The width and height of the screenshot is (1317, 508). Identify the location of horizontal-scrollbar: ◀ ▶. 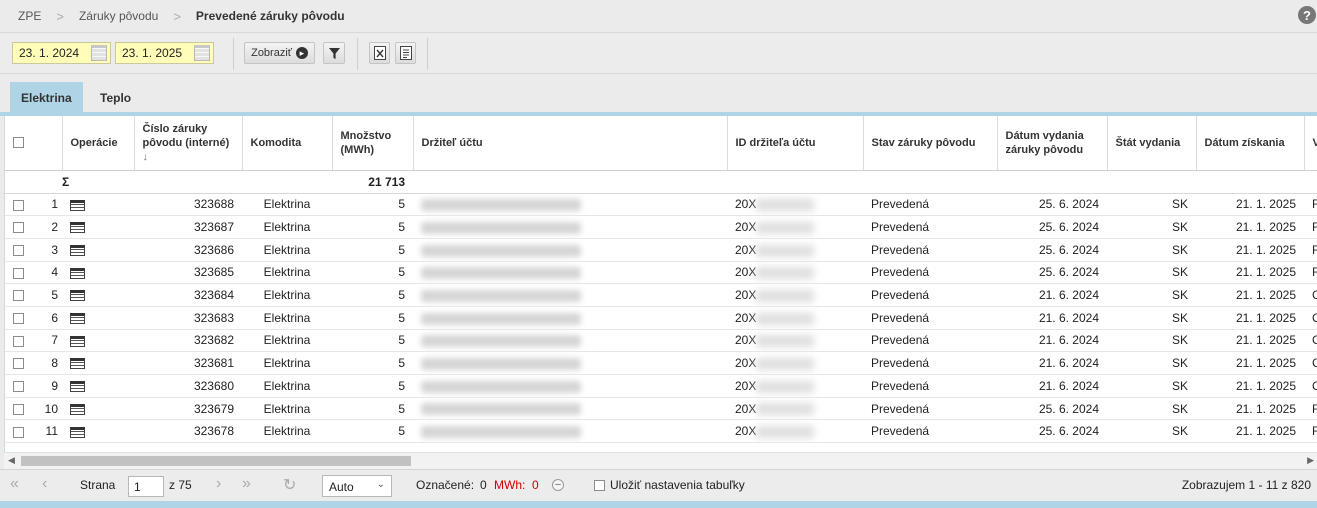
(660, 460).